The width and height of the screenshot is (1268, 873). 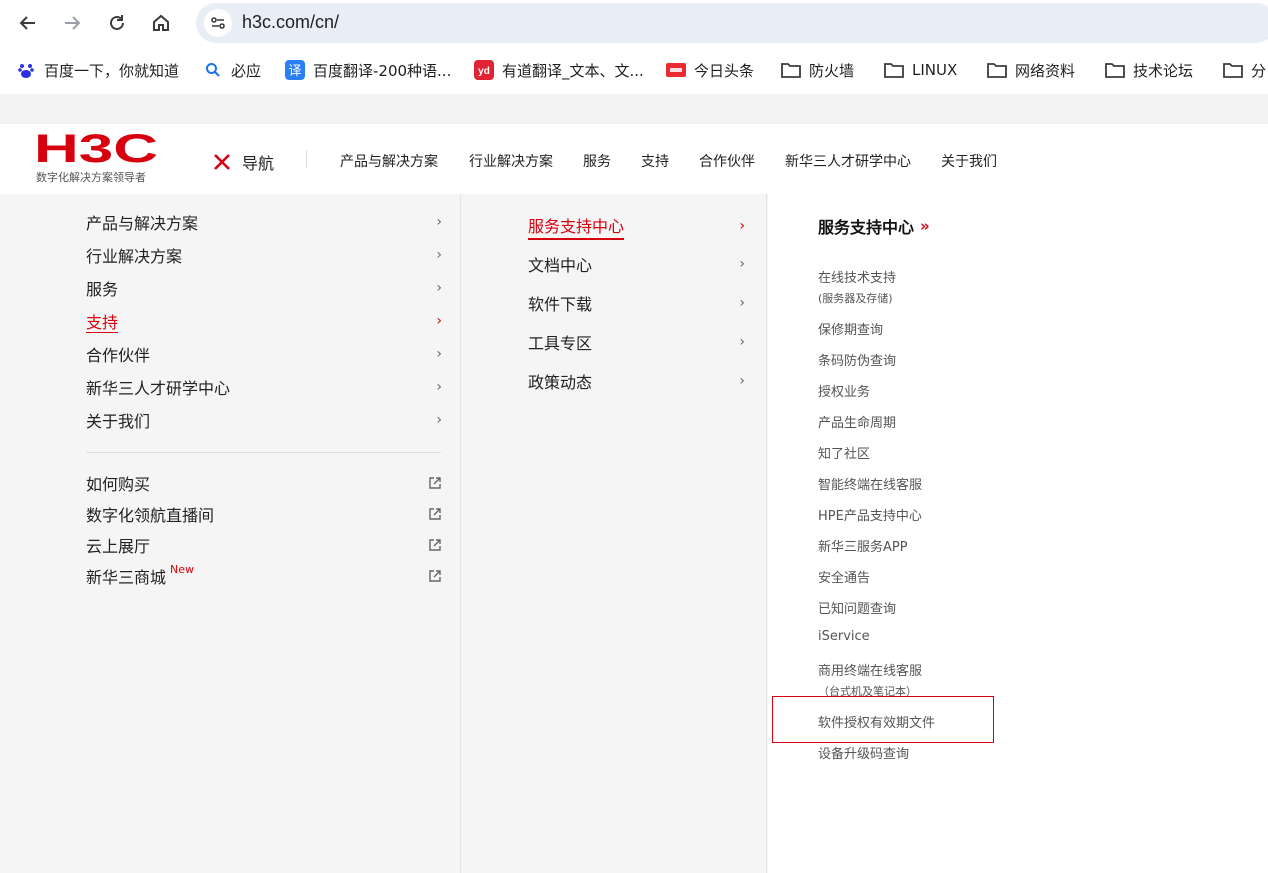 I want to click on home-icon, so click(x=161, y=22).